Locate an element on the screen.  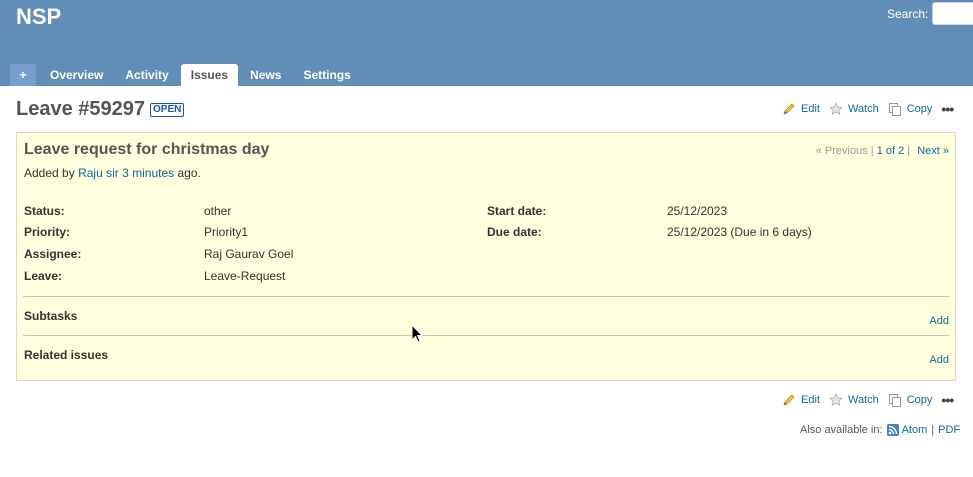
rss-feed-icon is located at coordinates (892, 430).